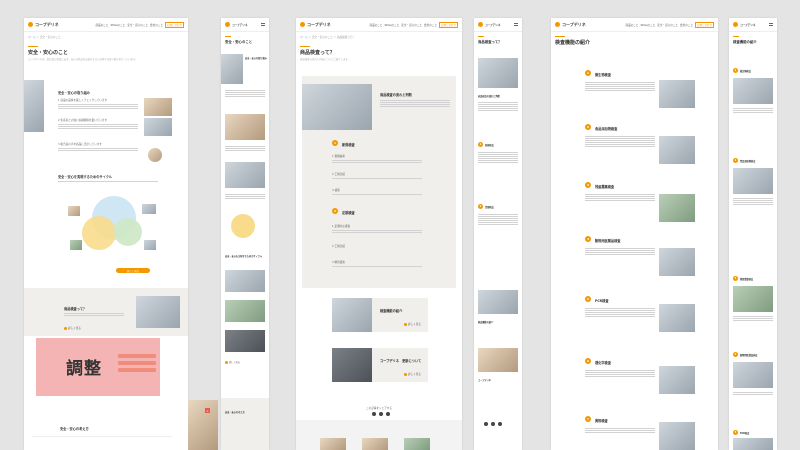  Describe the element at coordinates (158, 127) in the screenshot. I see `point-2-photo` at that location.